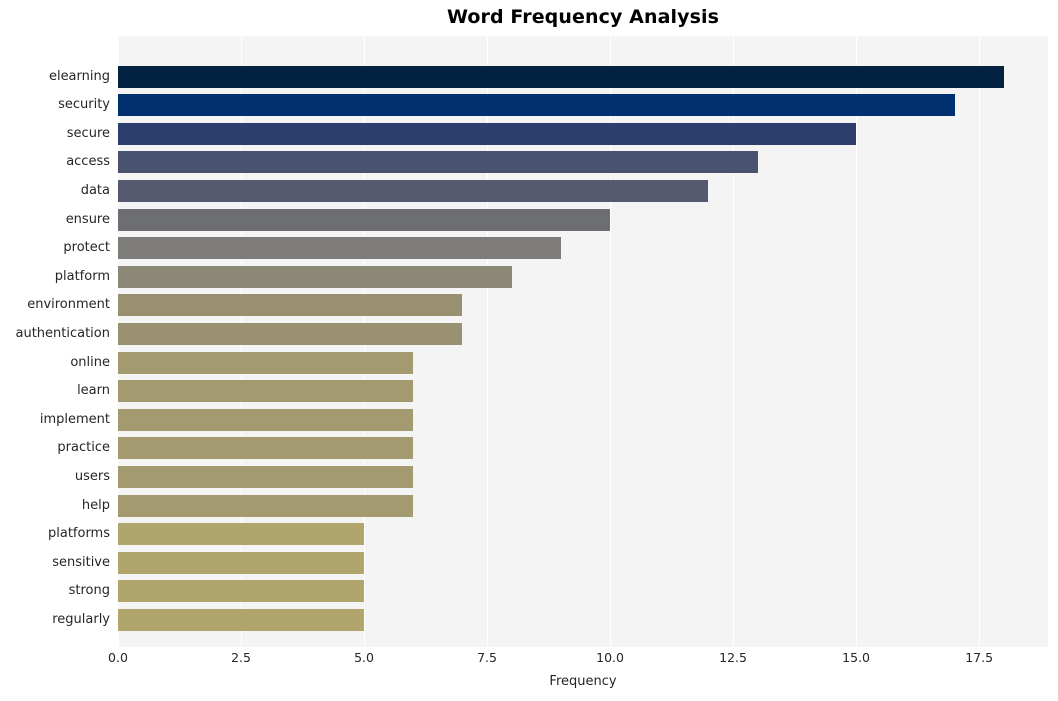  I want to click on y-tick-label-authentication: authentication, so click(62, 333).